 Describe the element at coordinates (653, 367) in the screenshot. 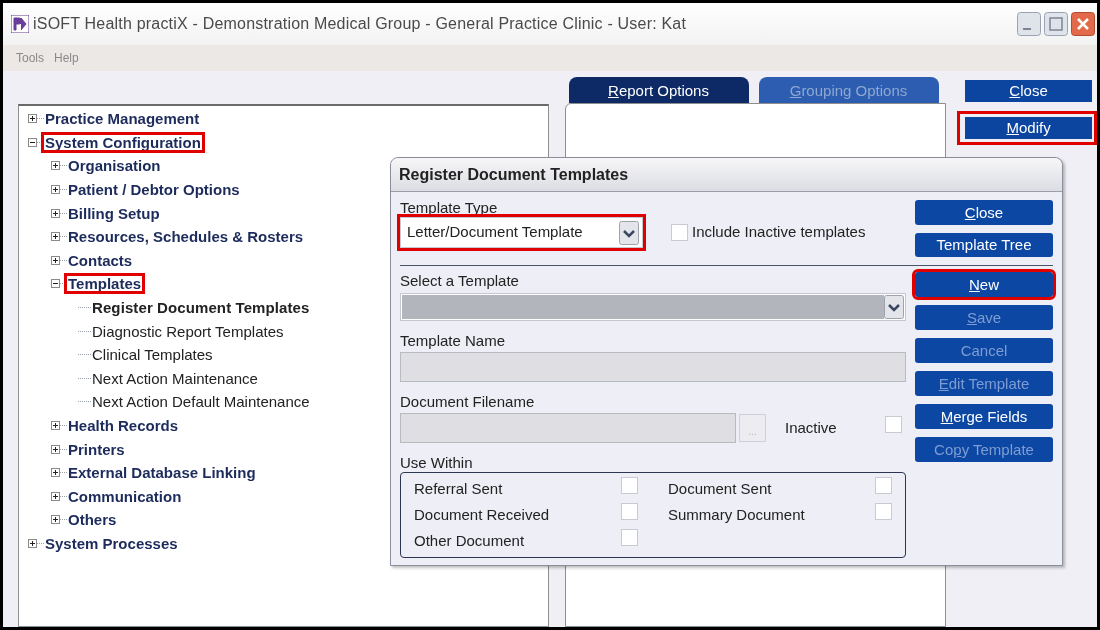

I see `template-name-field` at that location.